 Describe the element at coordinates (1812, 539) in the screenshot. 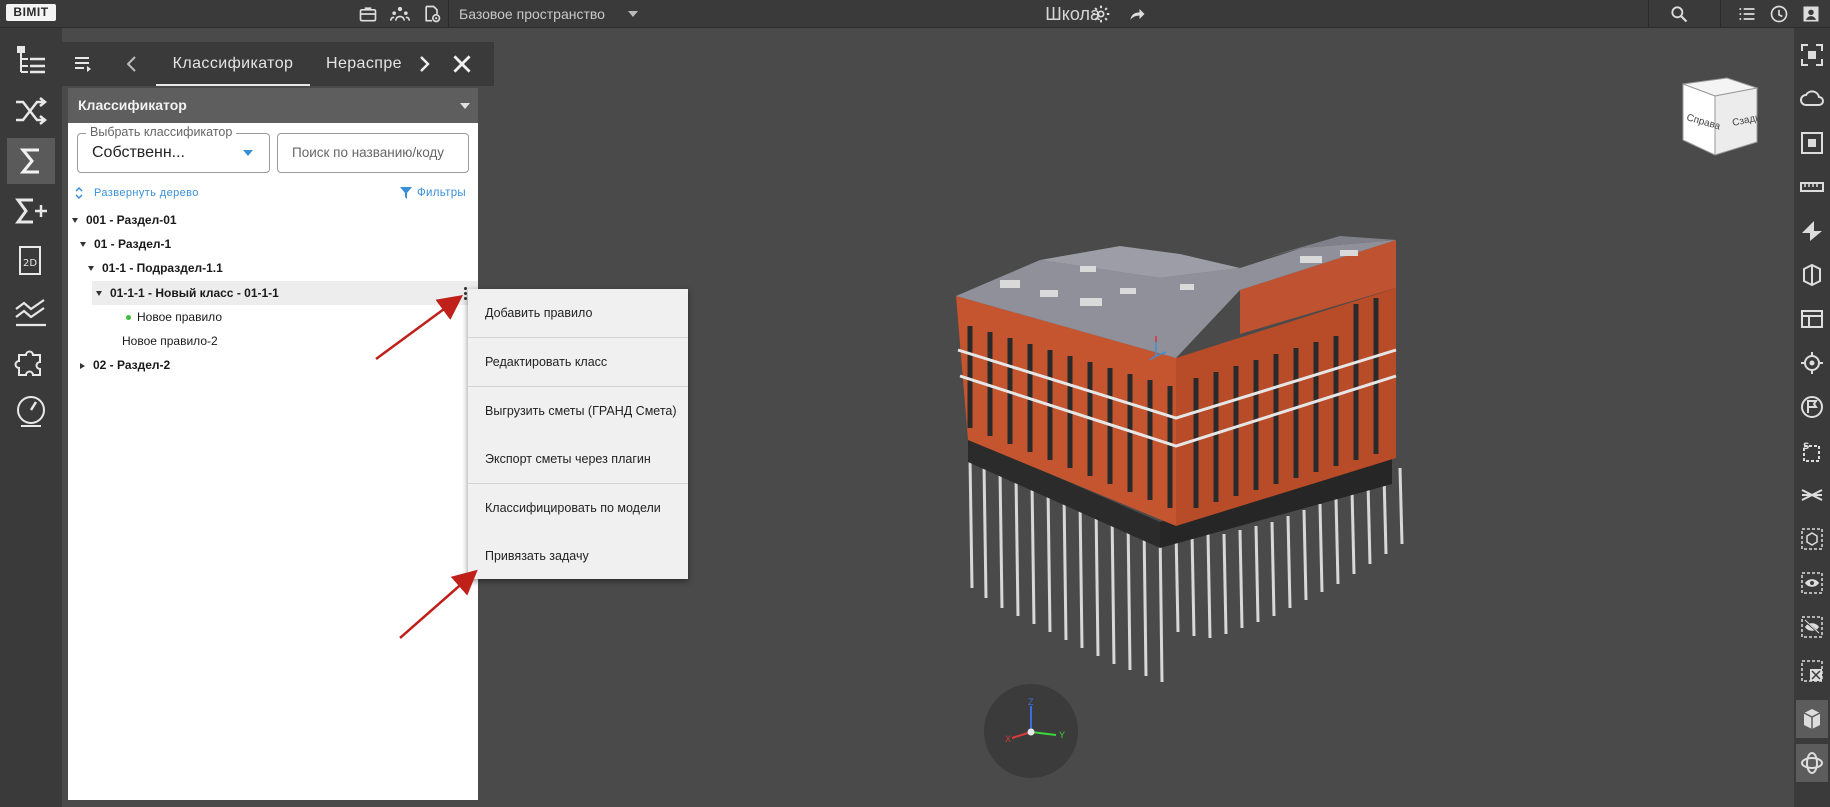

I see `cube-outline-icon` at that location.